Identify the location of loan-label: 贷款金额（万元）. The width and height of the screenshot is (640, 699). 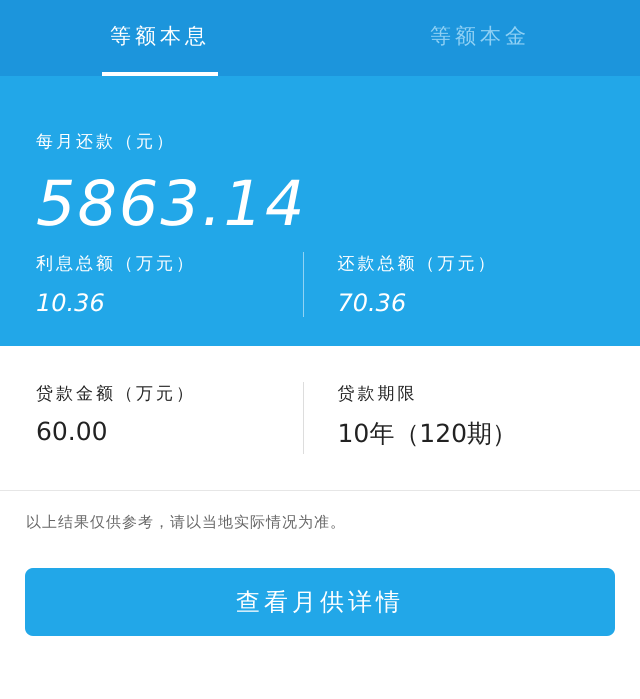
(116, 394).